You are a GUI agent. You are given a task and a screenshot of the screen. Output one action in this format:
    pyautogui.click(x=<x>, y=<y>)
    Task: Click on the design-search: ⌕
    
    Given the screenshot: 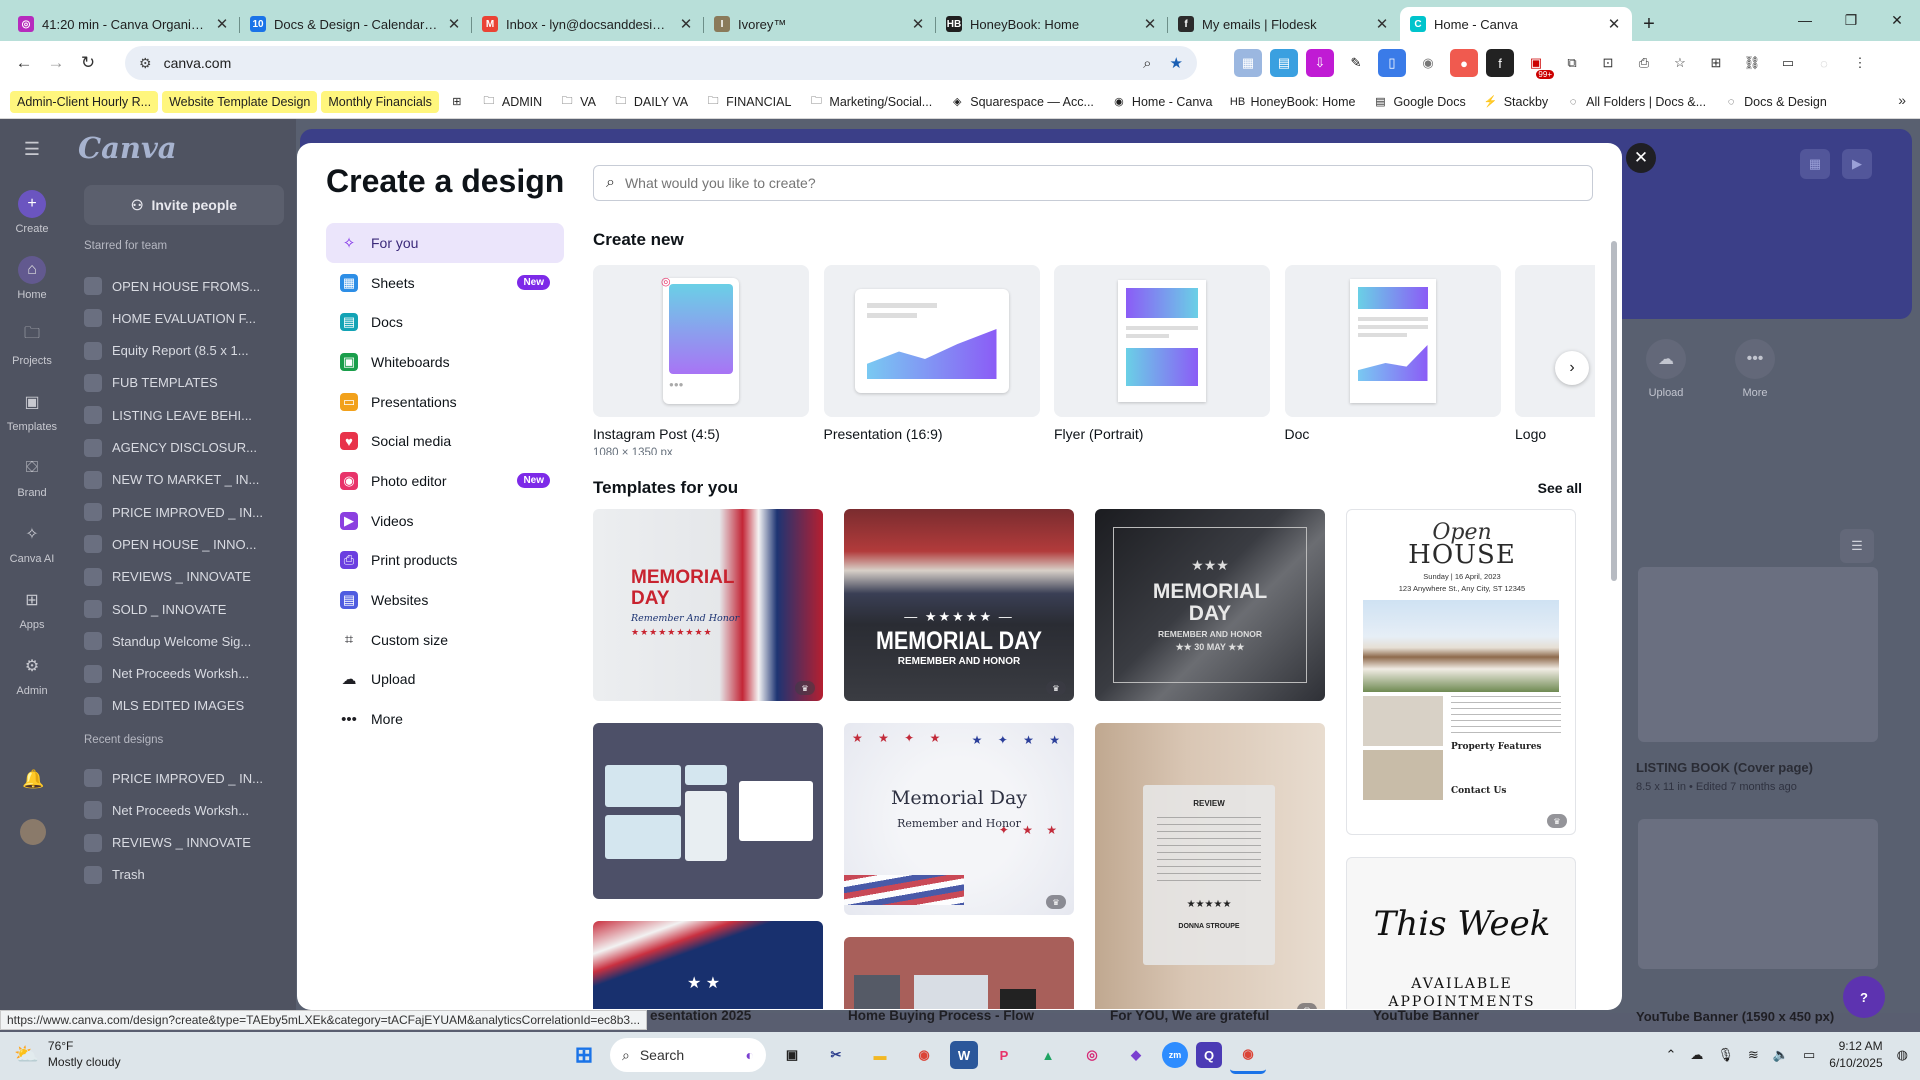 What is the action you would take?
    pyautogui.click(x=1093, y=183)
    